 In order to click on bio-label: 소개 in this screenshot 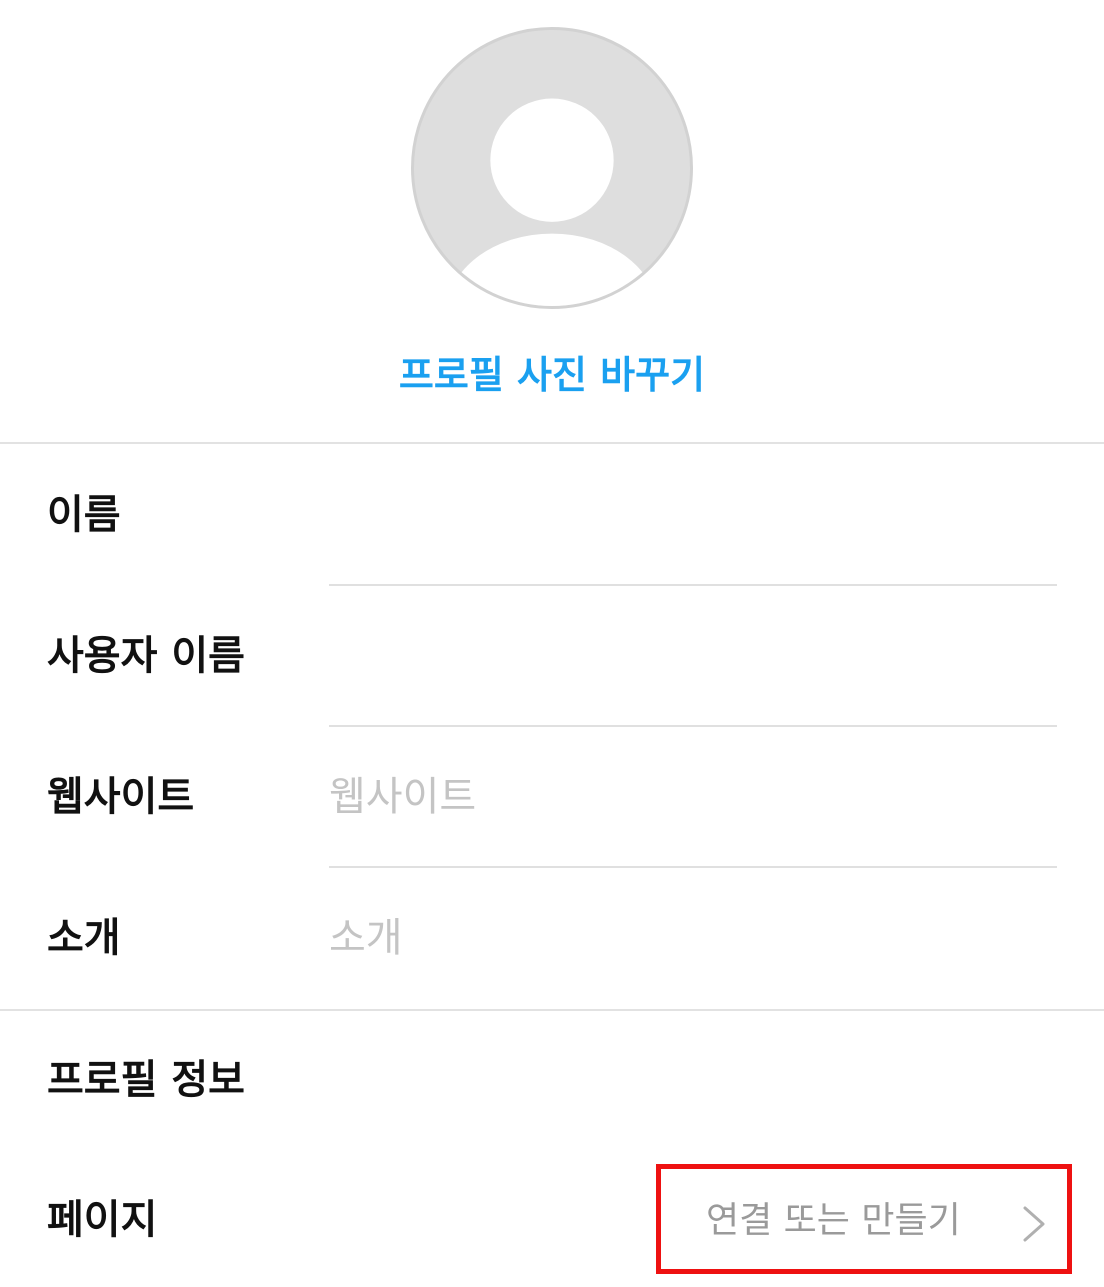, I will do `click(84, 938)`.